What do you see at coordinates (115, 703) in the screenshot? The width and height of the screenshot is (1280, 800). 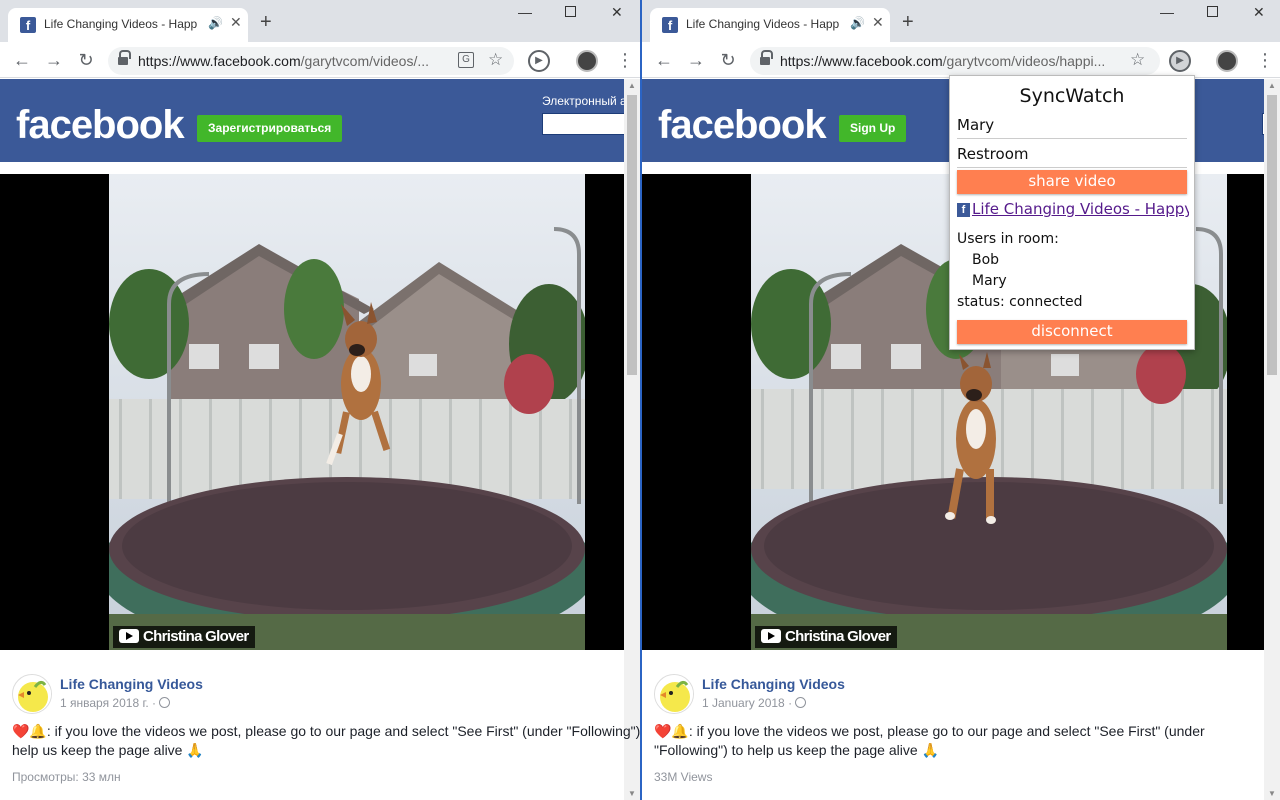 I see `post-date: 1 января 2018 г. ·` at bounding box center [115, 703].